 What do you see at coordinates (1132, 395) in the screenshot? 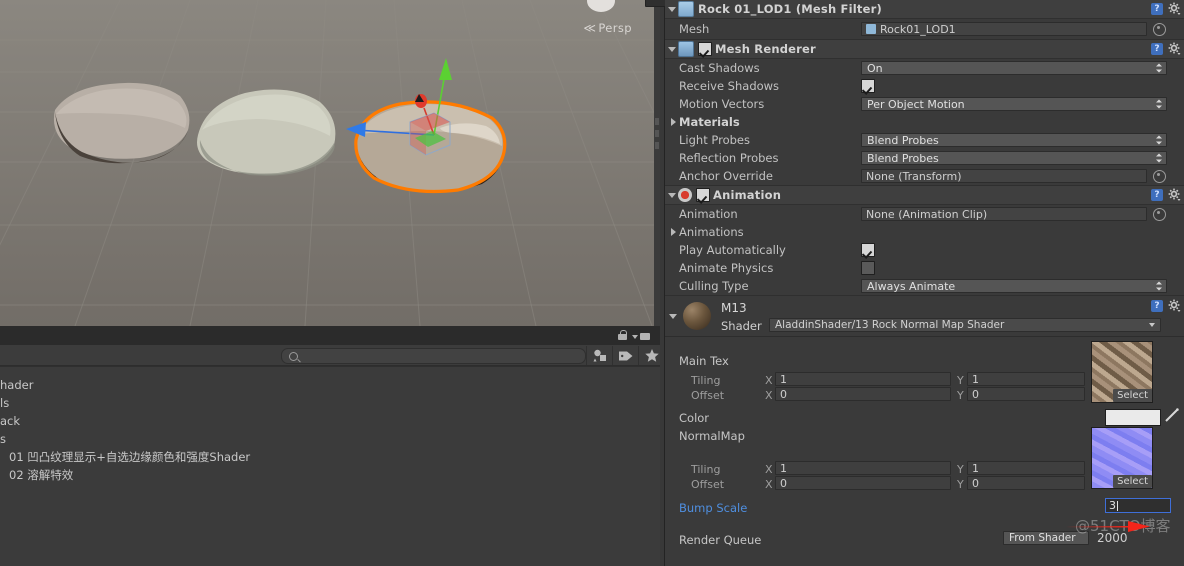
I see `main-tex-select-button: Select` at bounding box center [1132, 395].